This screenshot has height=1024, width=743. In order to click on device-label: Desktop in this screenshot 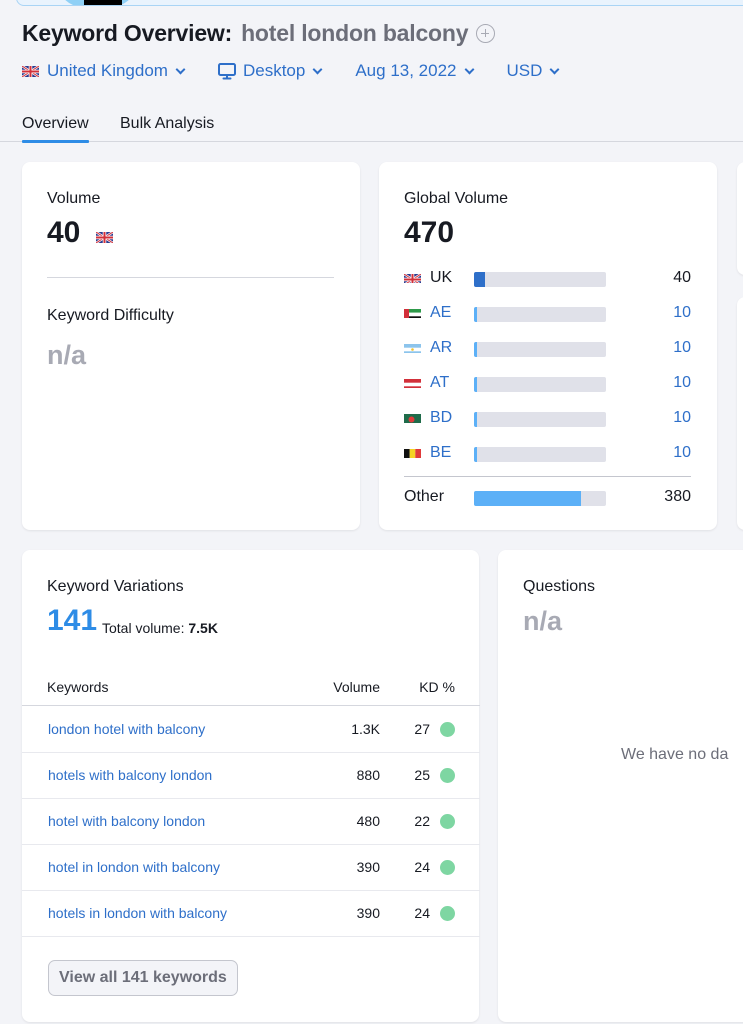, I will do `click(274, 70)`.